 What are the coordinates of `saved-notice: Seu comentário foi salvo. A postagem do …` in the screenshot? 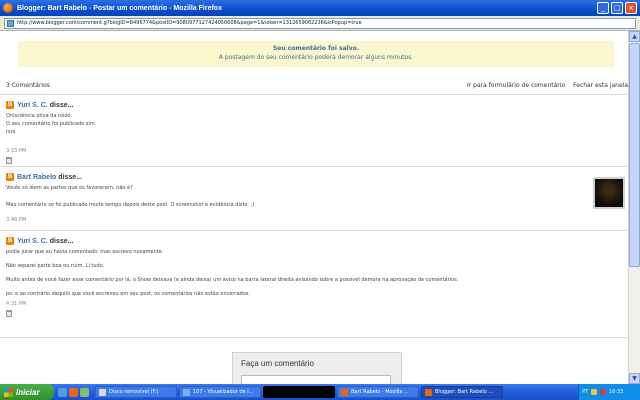 It's located at (316, 54).